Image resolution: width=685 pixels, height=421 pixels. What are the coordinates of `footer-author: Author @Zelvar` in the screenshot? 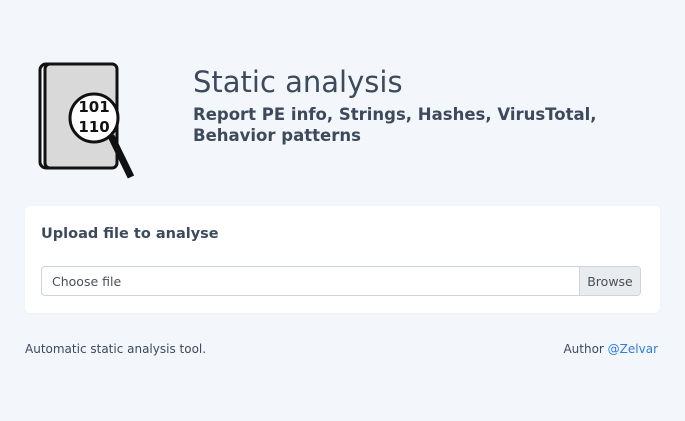 It's located at (610, 349).